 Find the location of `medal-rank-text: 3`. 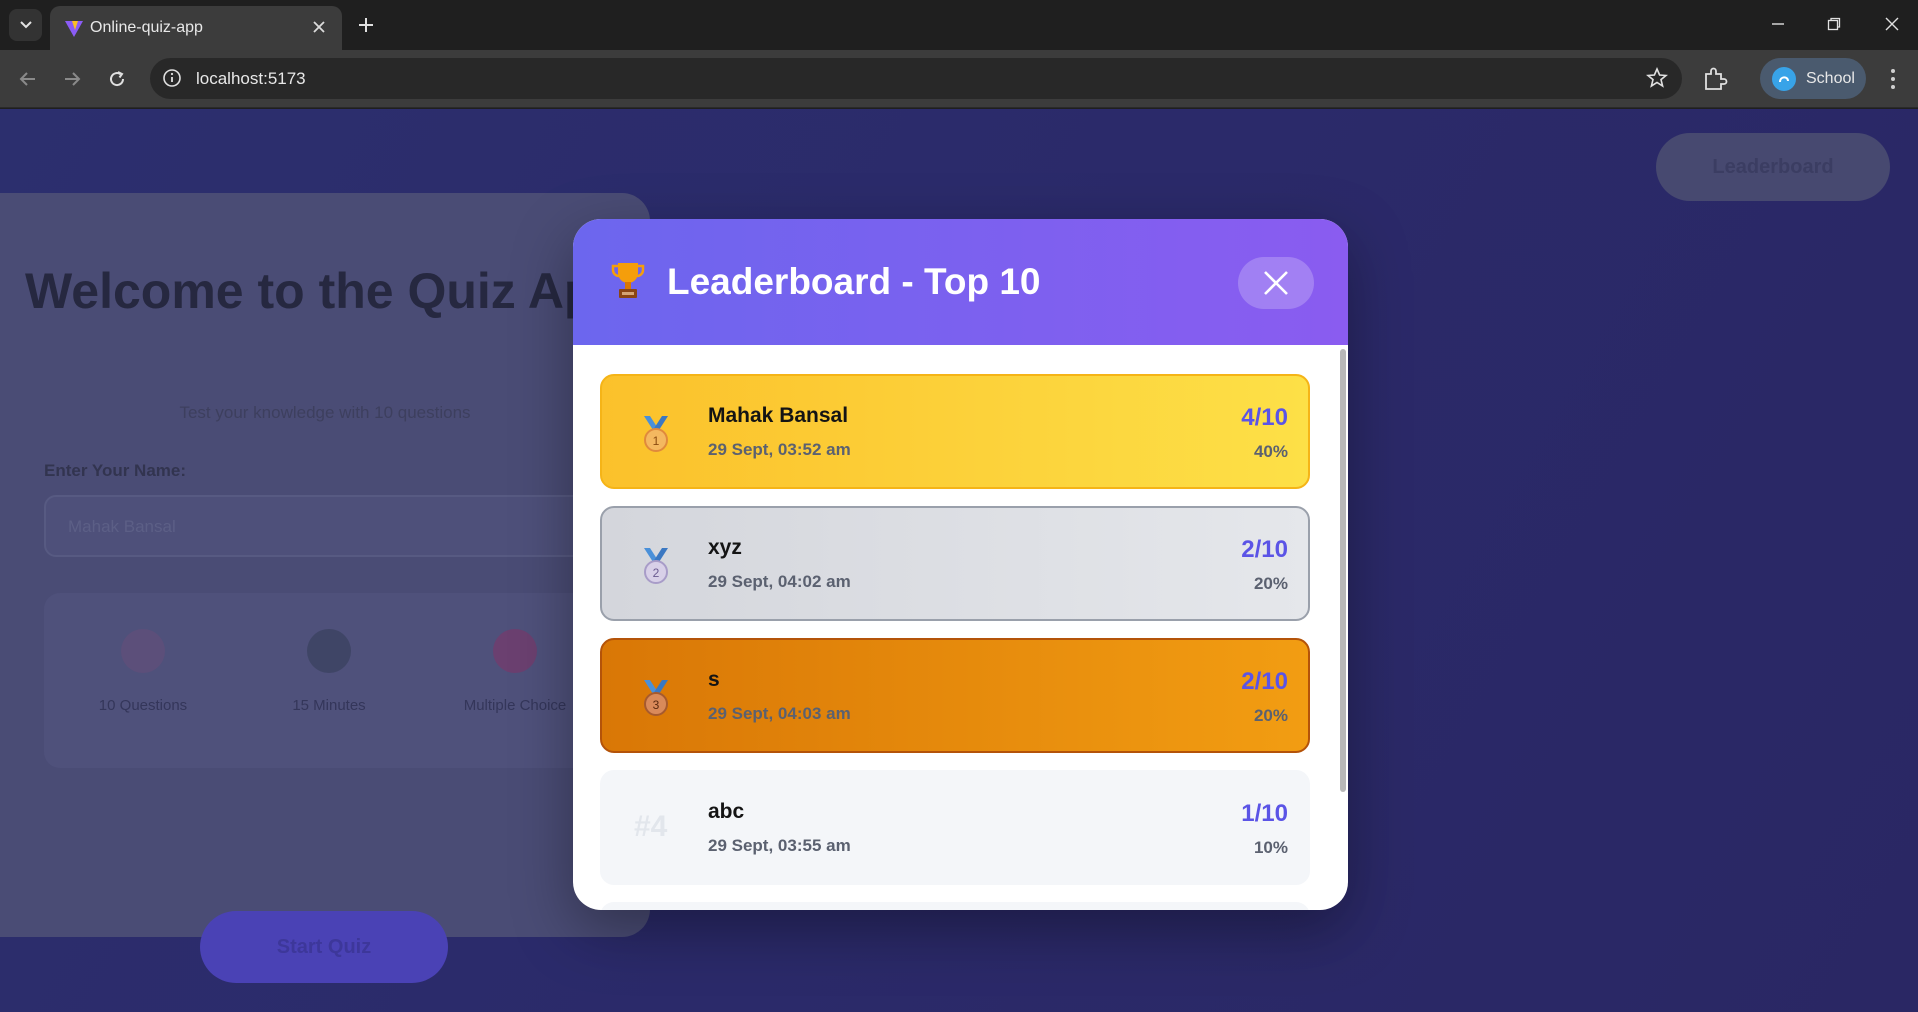

medal-rank-text: 3 is located at coordinates (656, 705).